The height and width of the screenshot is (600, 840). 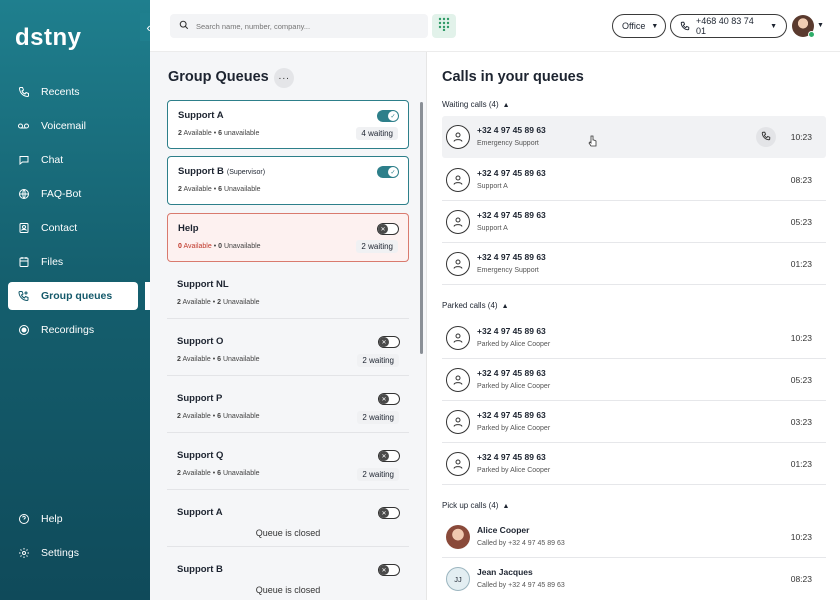 What do you see at coordinates (421, 228) in the screenshot?
I see `scrollbar` at bounding box center [421, 228].